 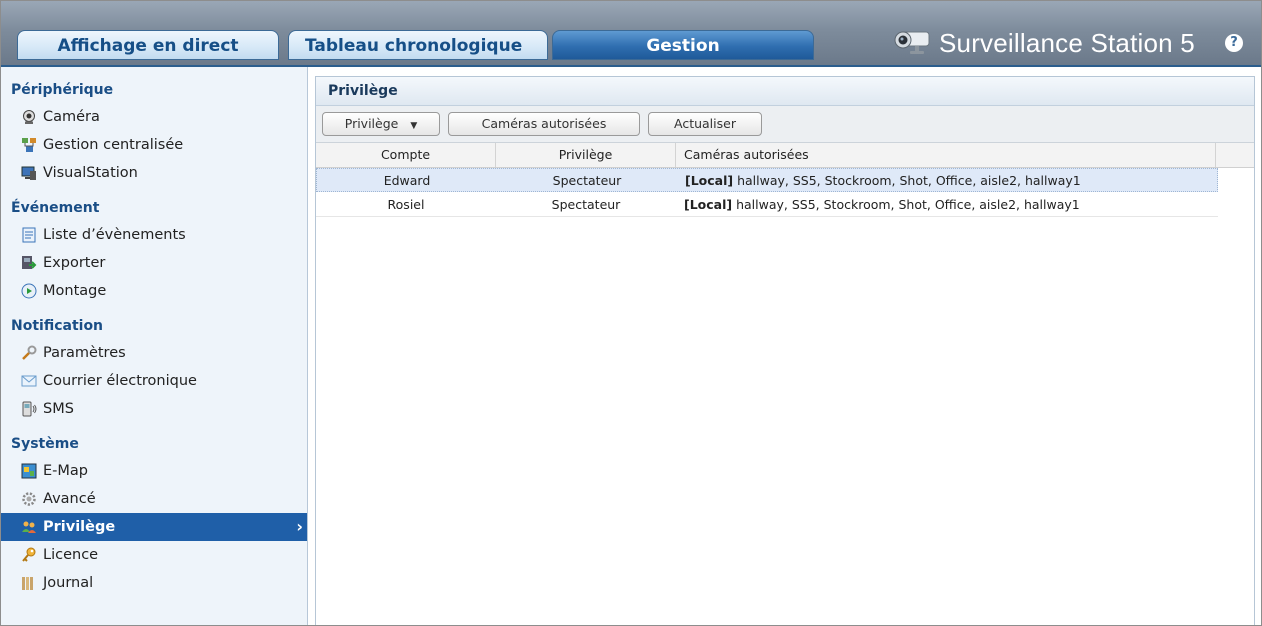 I want to click on users-icon, so click(x=29, y=527).